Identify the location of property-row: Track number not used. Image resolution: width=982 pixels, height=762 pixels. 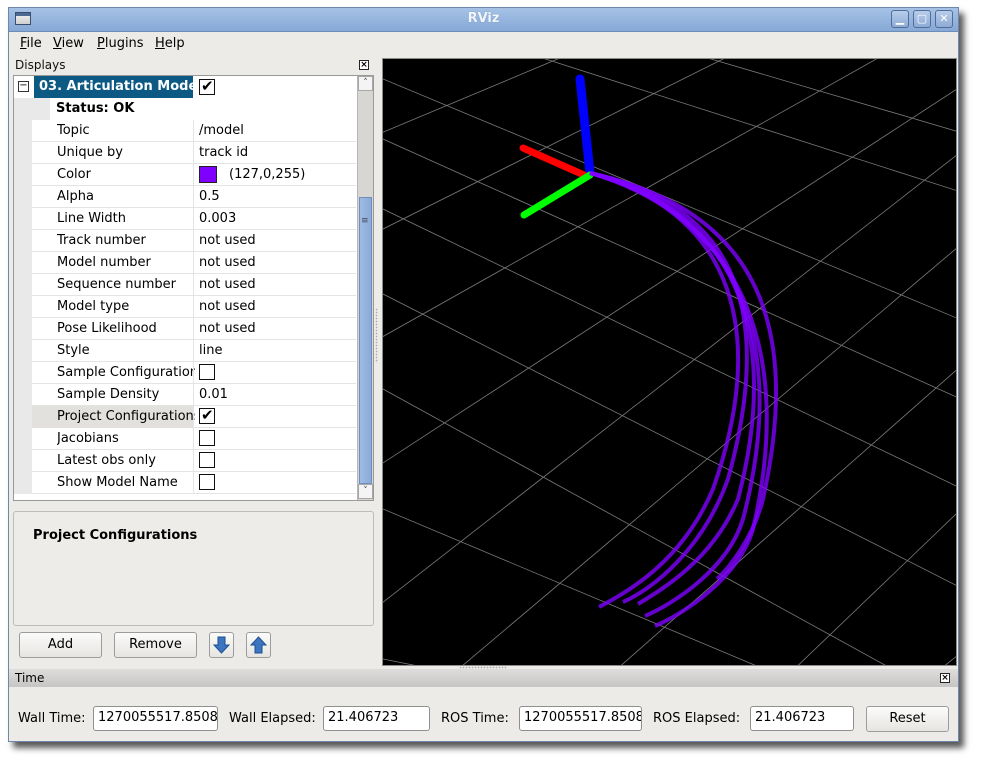
(185, 241).